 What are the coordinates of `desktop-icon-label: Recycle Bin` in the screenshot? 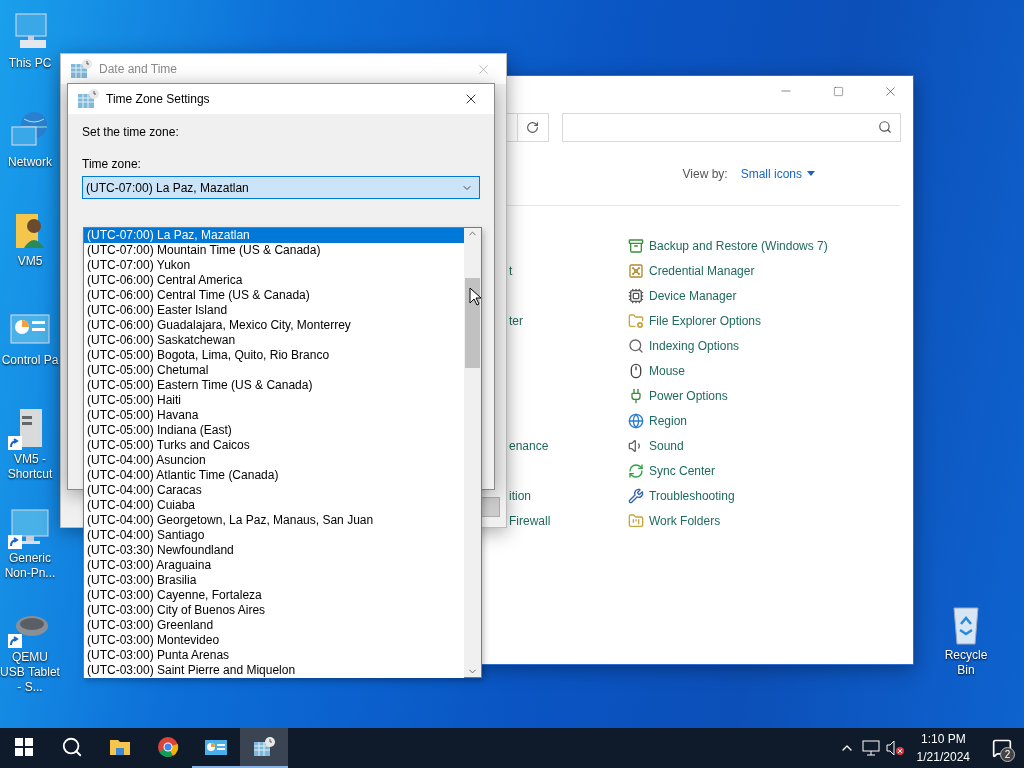 It's located at (966, 663).